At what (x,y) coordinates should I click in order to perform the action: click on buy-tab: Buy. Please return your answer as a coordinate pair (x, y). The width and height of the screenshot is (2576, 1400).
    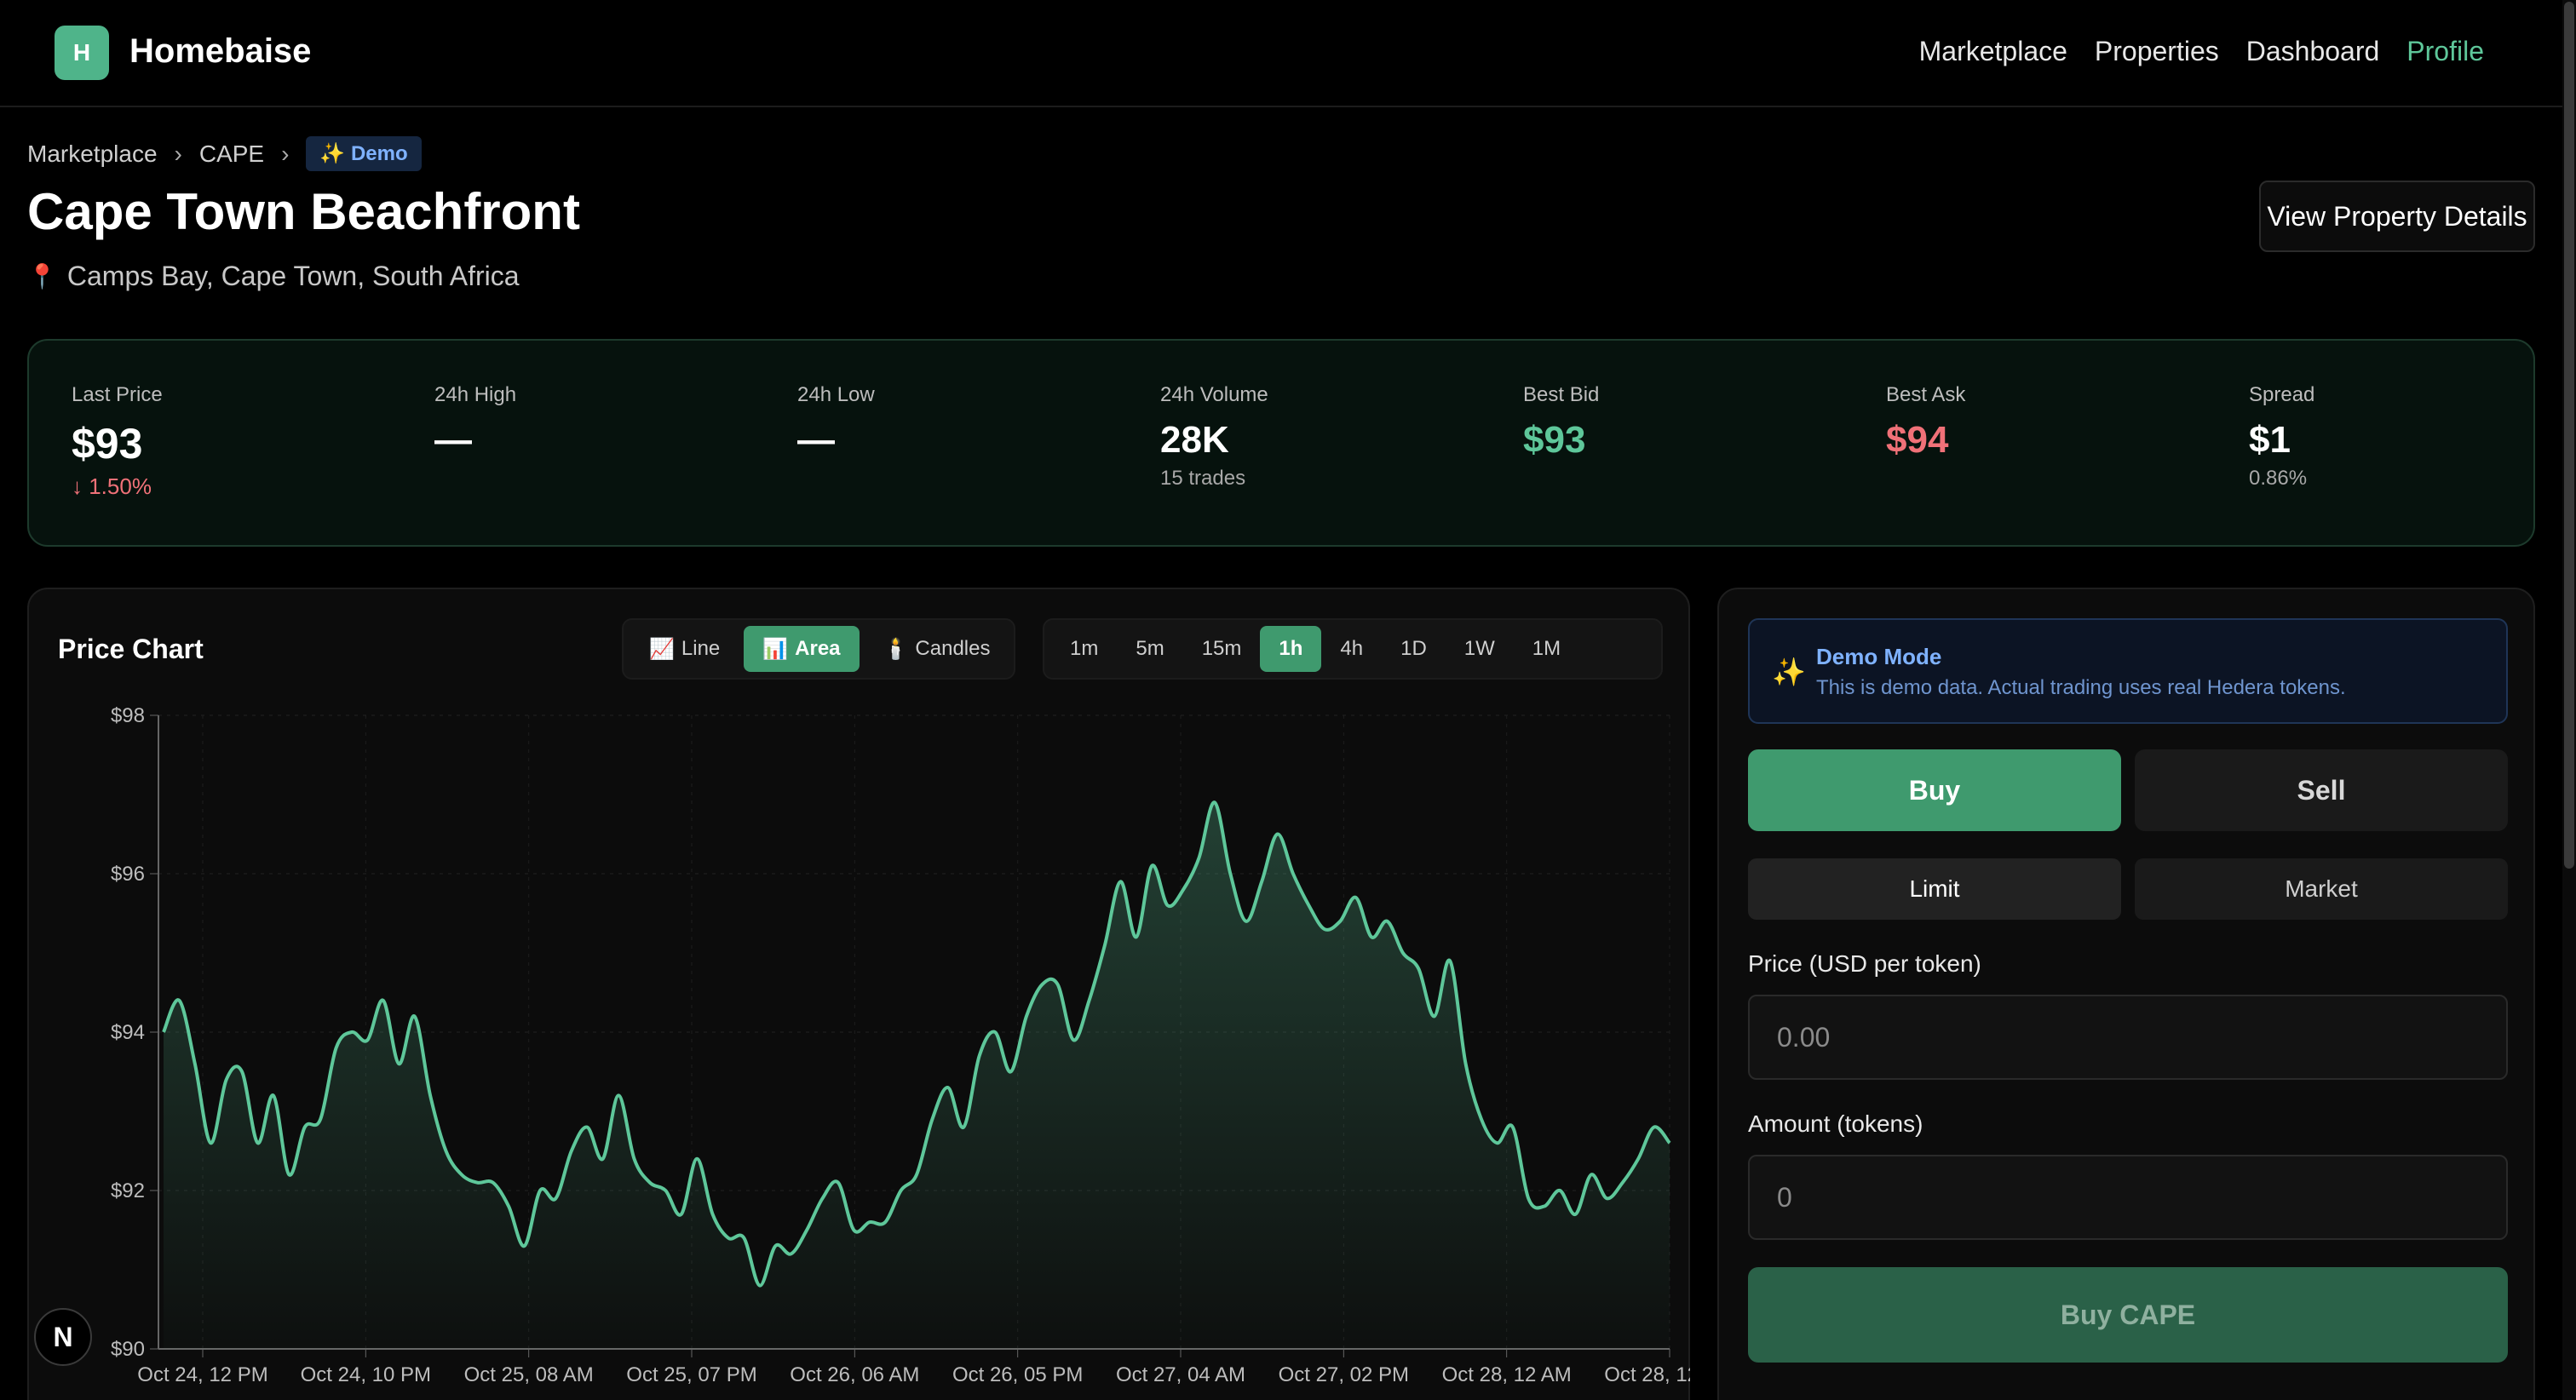
    Looking at the image, I should click on (1935, 790).